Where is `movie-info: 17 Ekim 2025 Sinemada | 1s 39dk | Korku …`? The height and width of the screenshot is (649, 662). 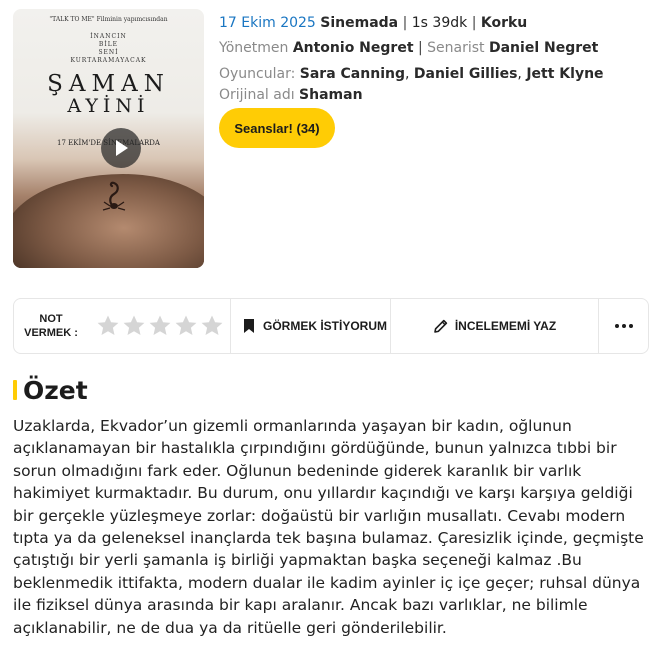
movie-info: 17 Ekim 2025 Sinemada | 1s 39dk | Korku … is located at coordinates (434, 61).